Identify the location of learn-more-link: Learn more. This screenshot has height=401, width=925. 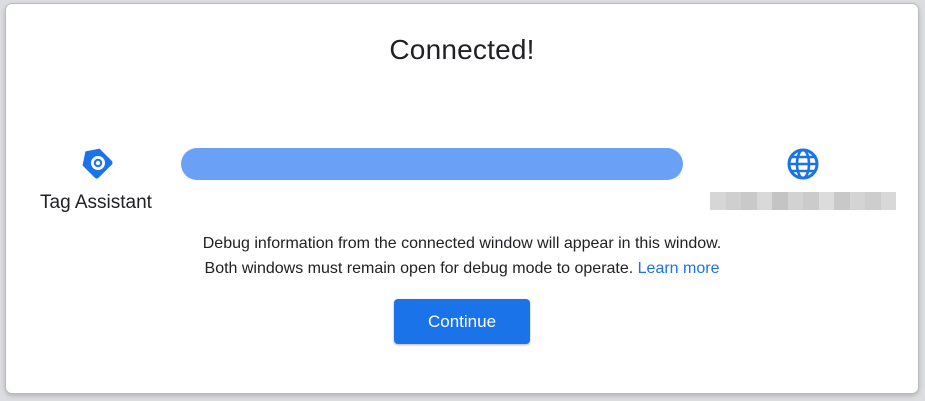
(679, 268).